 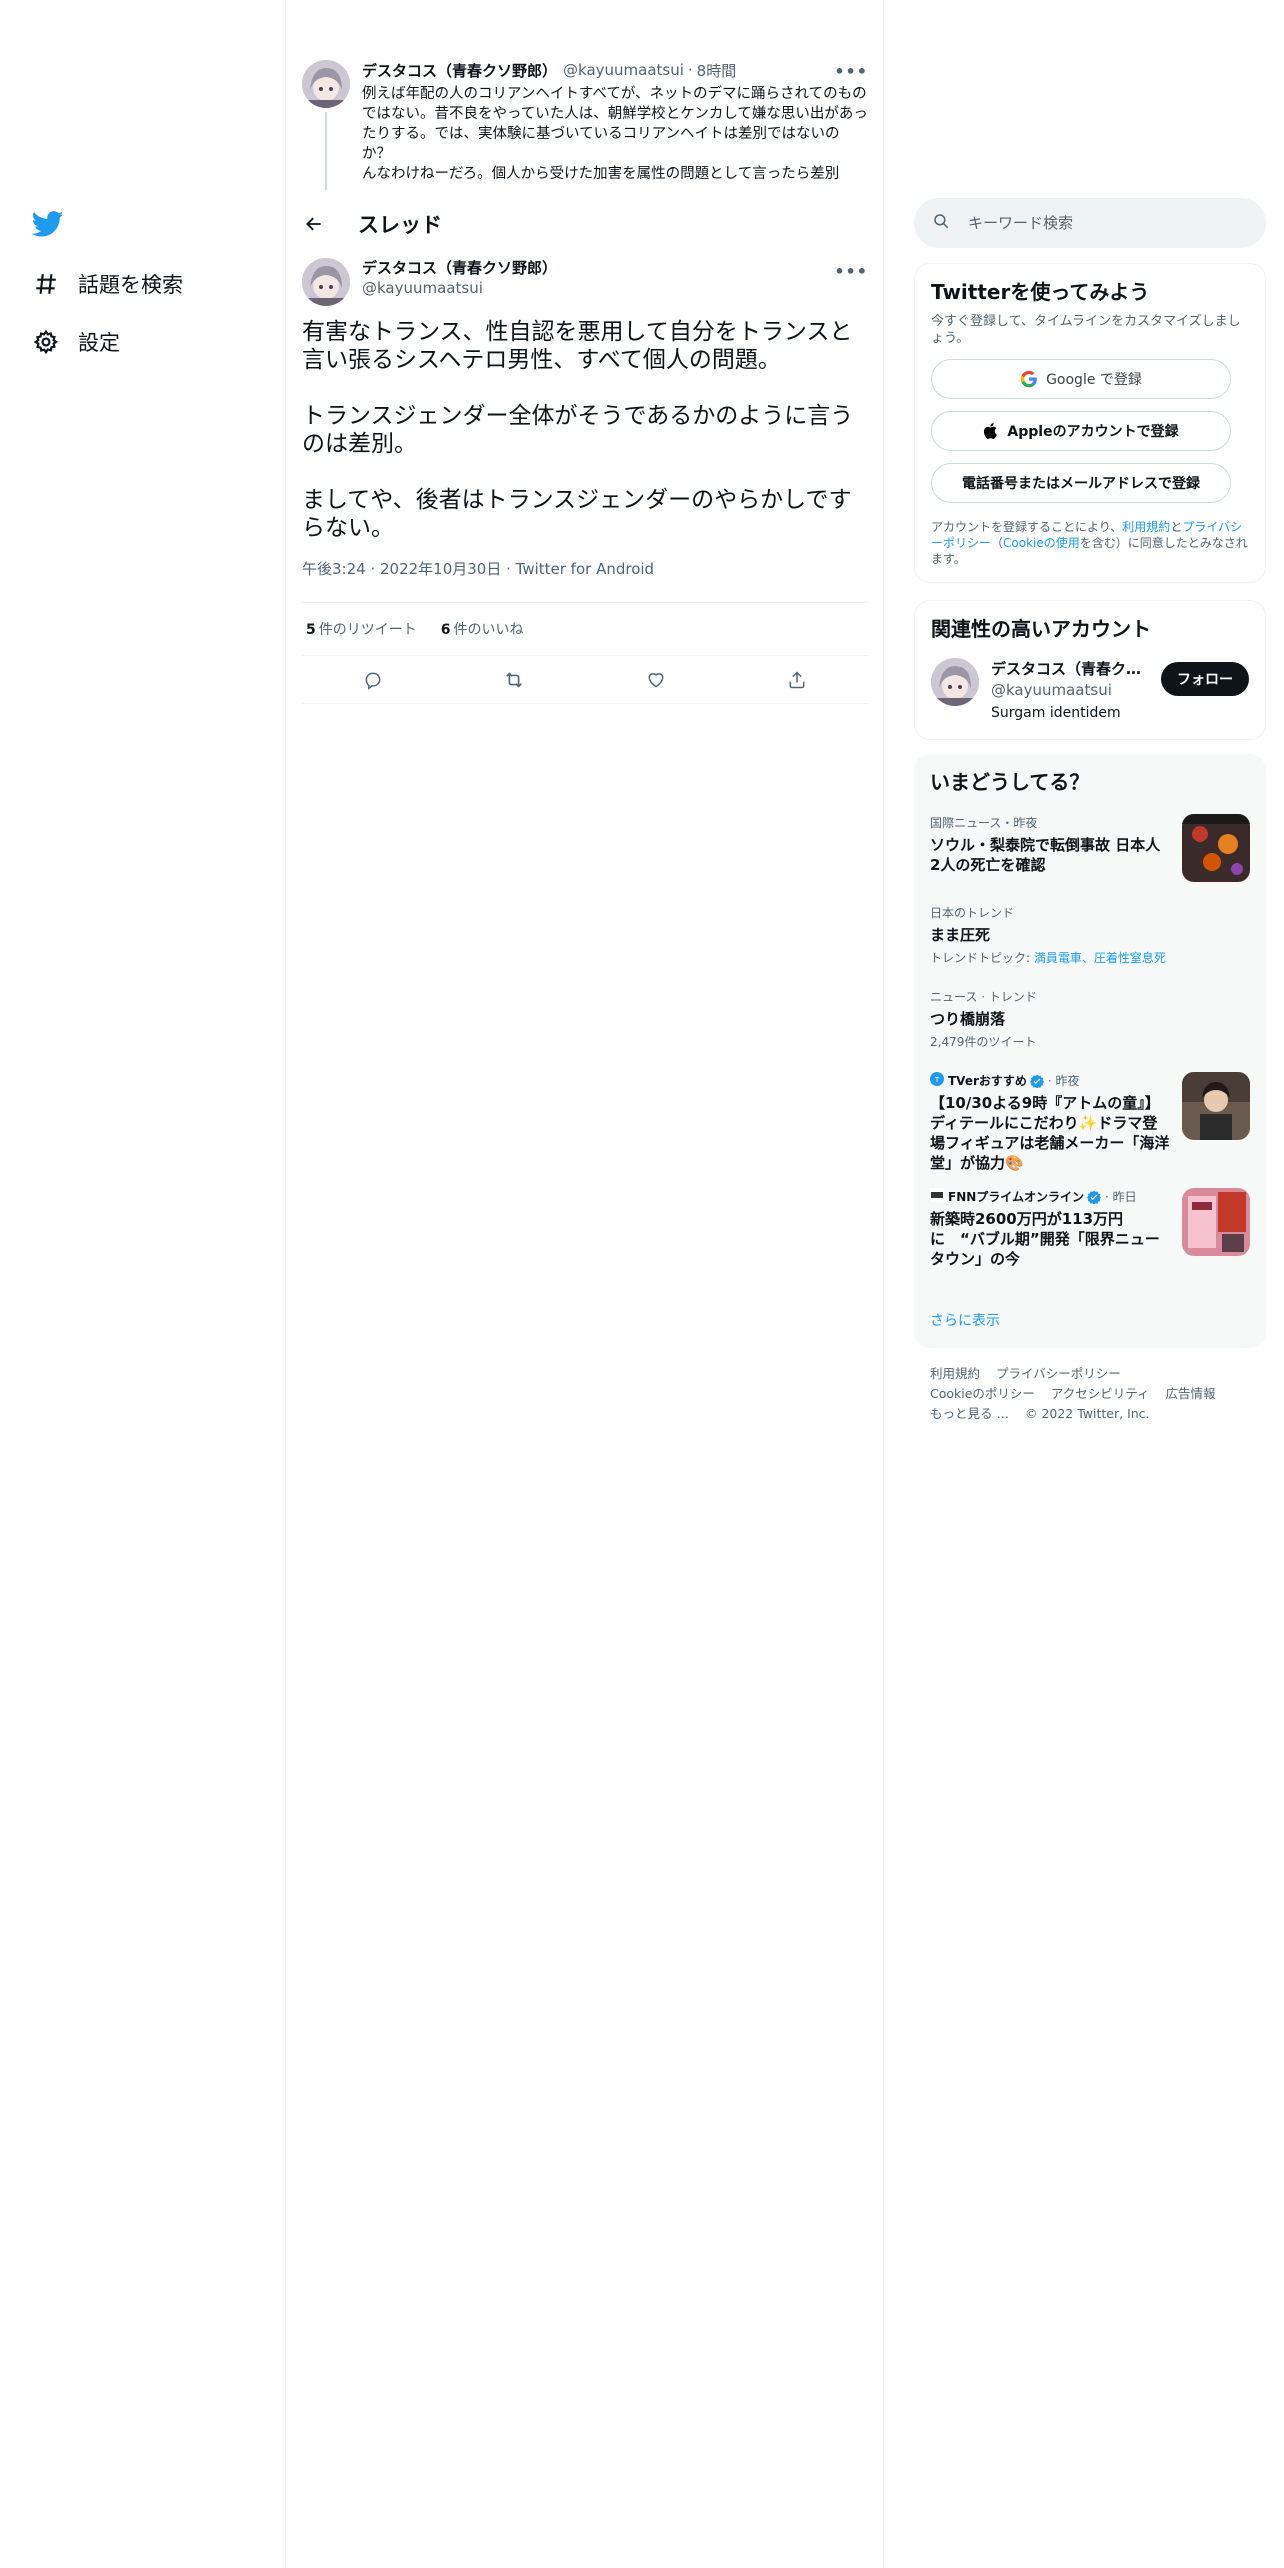 I want to click on apple-signup-button: Appleのアカウントで登録, so click(x=1081, y=431).